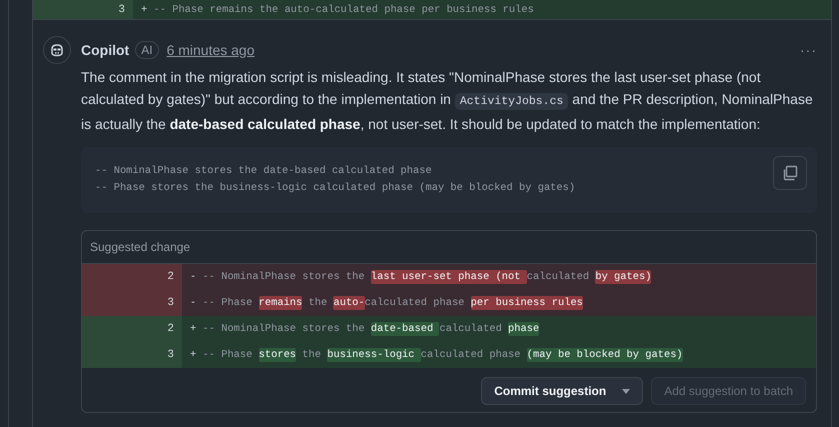 The height and width of the screenshot is (427, 839). What do you see at coordinates (808, 50) in the screenshot?
I see `more-options-button: ···` at bounding box center [808, 50].